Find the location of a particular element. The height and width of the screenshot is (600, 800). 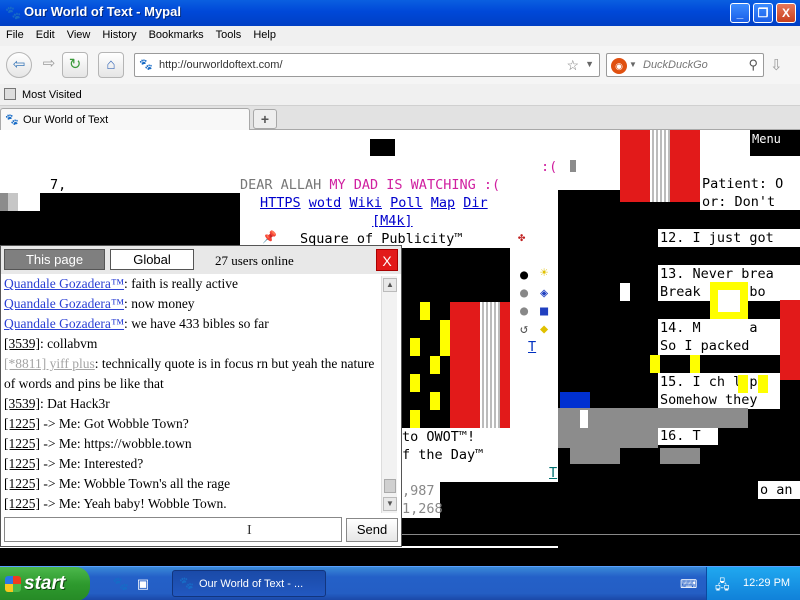

send-button: Send is located at coordinates (372, 530).